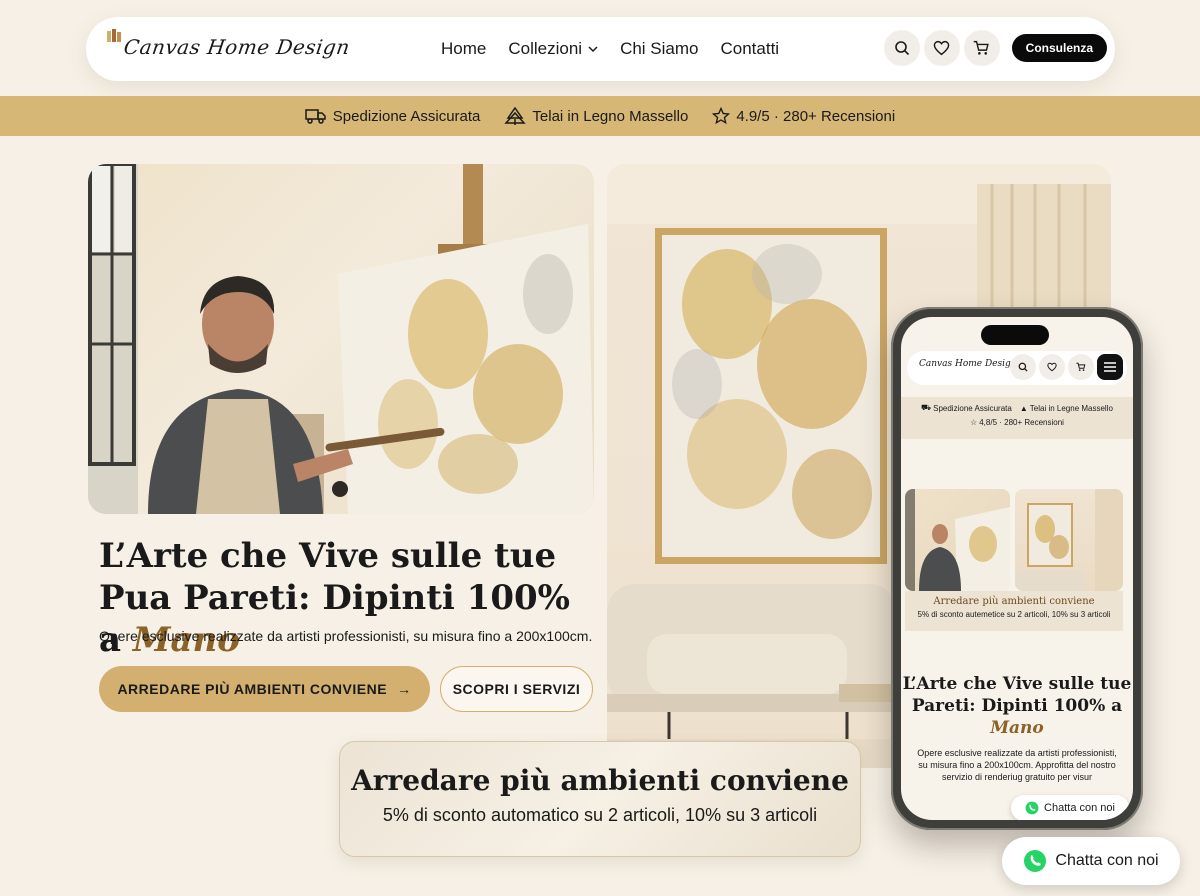  I want to click on mobile-trust-frames: ▲ Telai in Legne Massello, so click(1066, 408).